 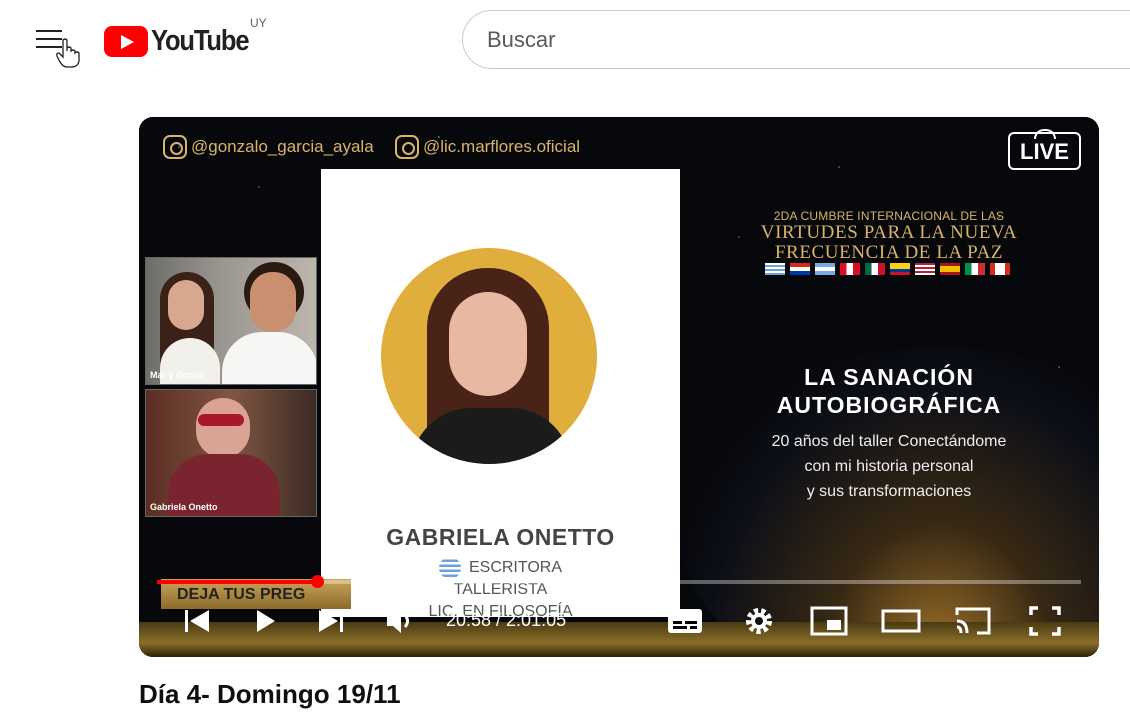 What do you see at coordinates (317, 581) in the screenshot?
I see `progress-scrubber` at bounding box center [317, 581].